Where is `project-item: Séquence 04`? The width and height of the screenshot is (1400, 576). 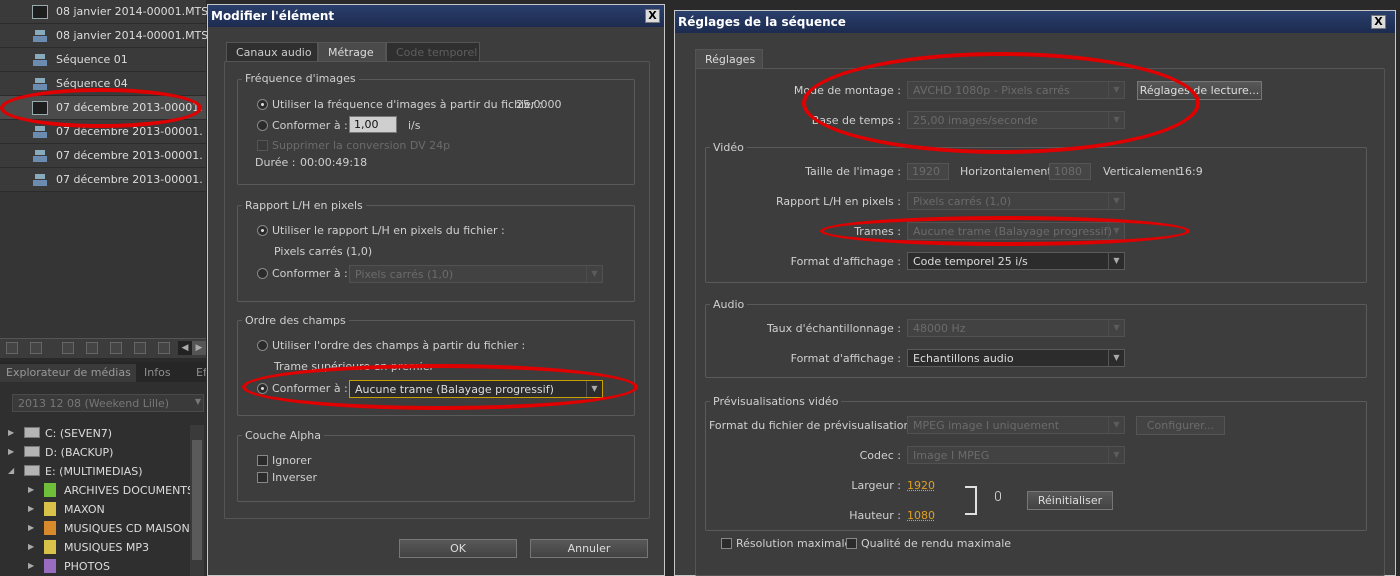
project-item: Séquence 04 is located at coordinates (103, 84).